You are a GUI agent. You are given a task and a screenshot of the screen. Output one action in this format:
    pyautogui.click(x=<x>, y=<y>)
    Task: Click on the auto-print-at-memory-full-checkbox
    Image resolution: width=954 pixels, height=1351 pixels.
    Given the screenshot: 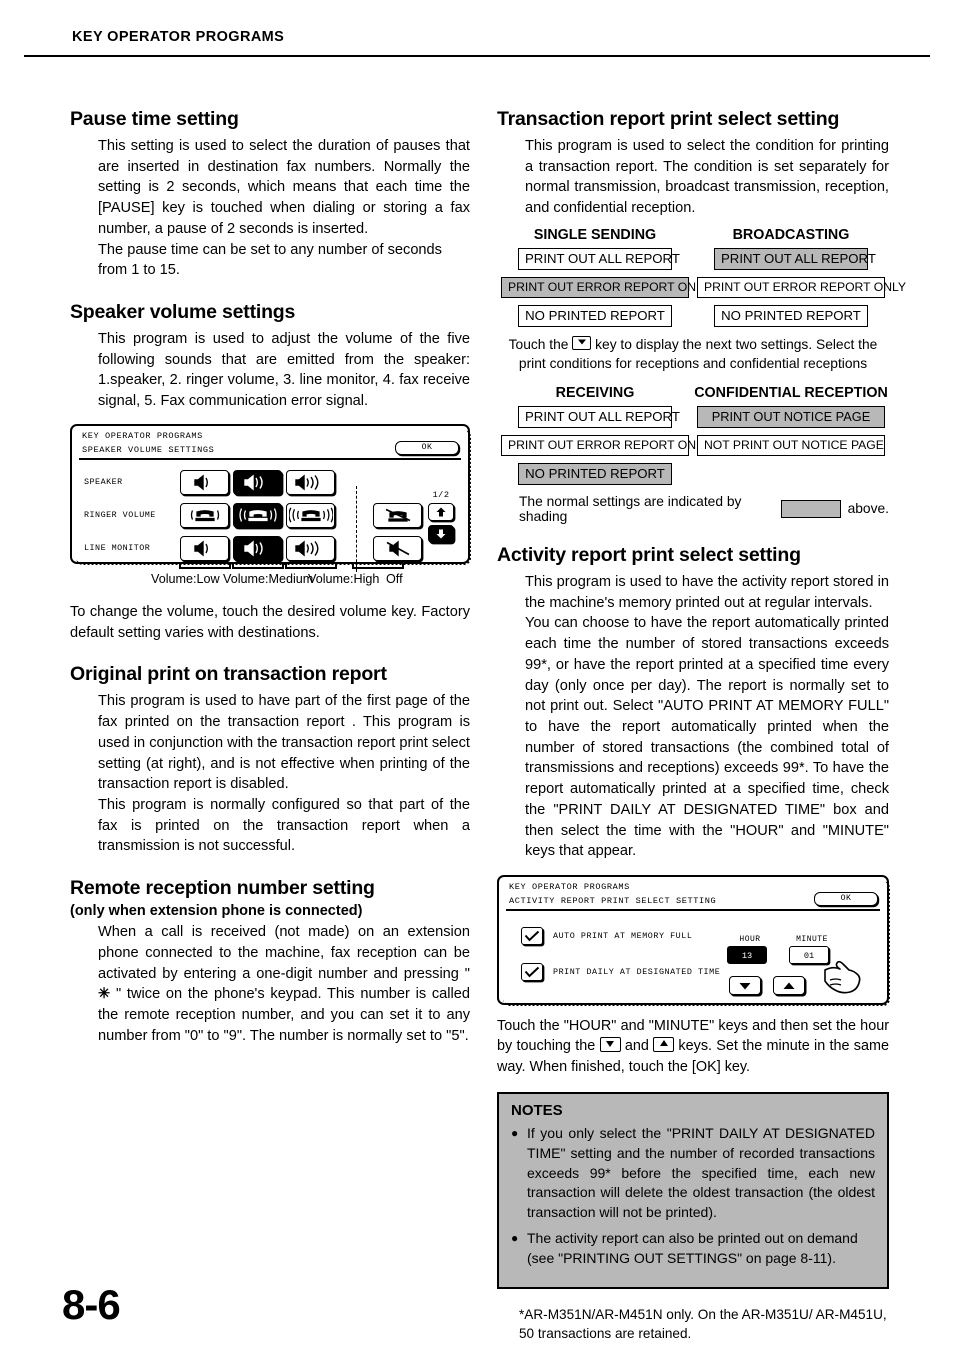 What is the action you would take?
    pyautogui.click(x=532, y=936)
    